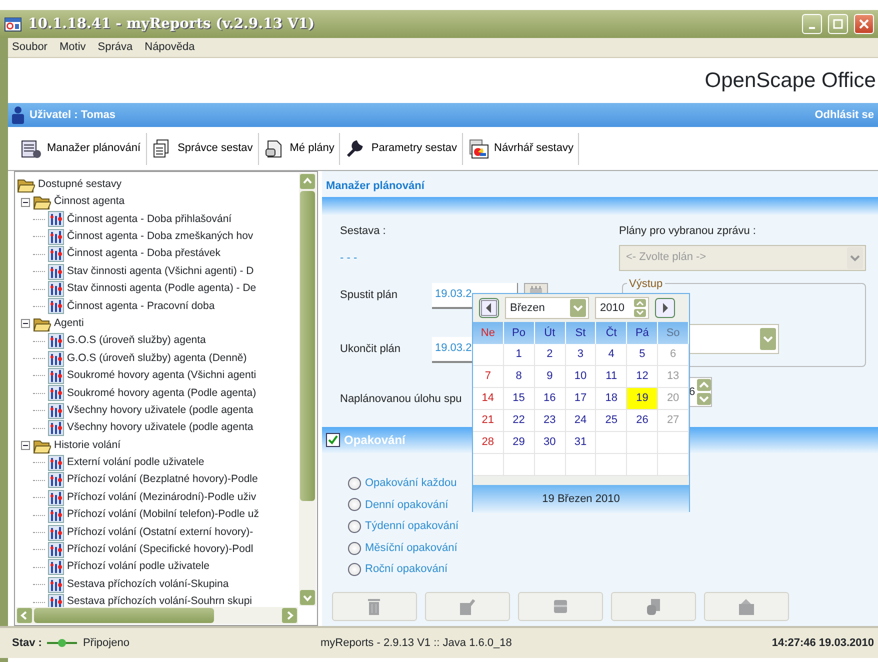 This screenshot has height=662, width=878. I want to click on window-title: 10.1.18.41 - myReports (v.2.9.13 V1), so click(172, 24).